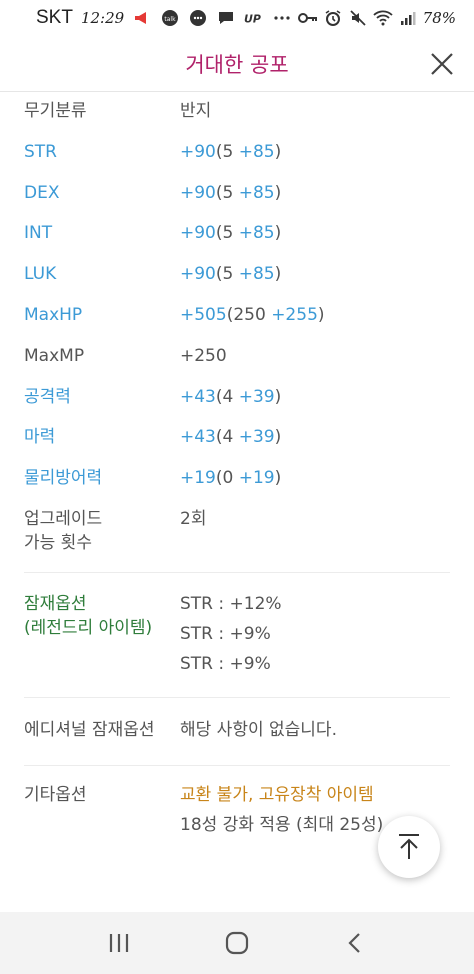 The width and height of the screenshot is (474, 974). I want to click on recent-apps-icon, so click(119, 943).